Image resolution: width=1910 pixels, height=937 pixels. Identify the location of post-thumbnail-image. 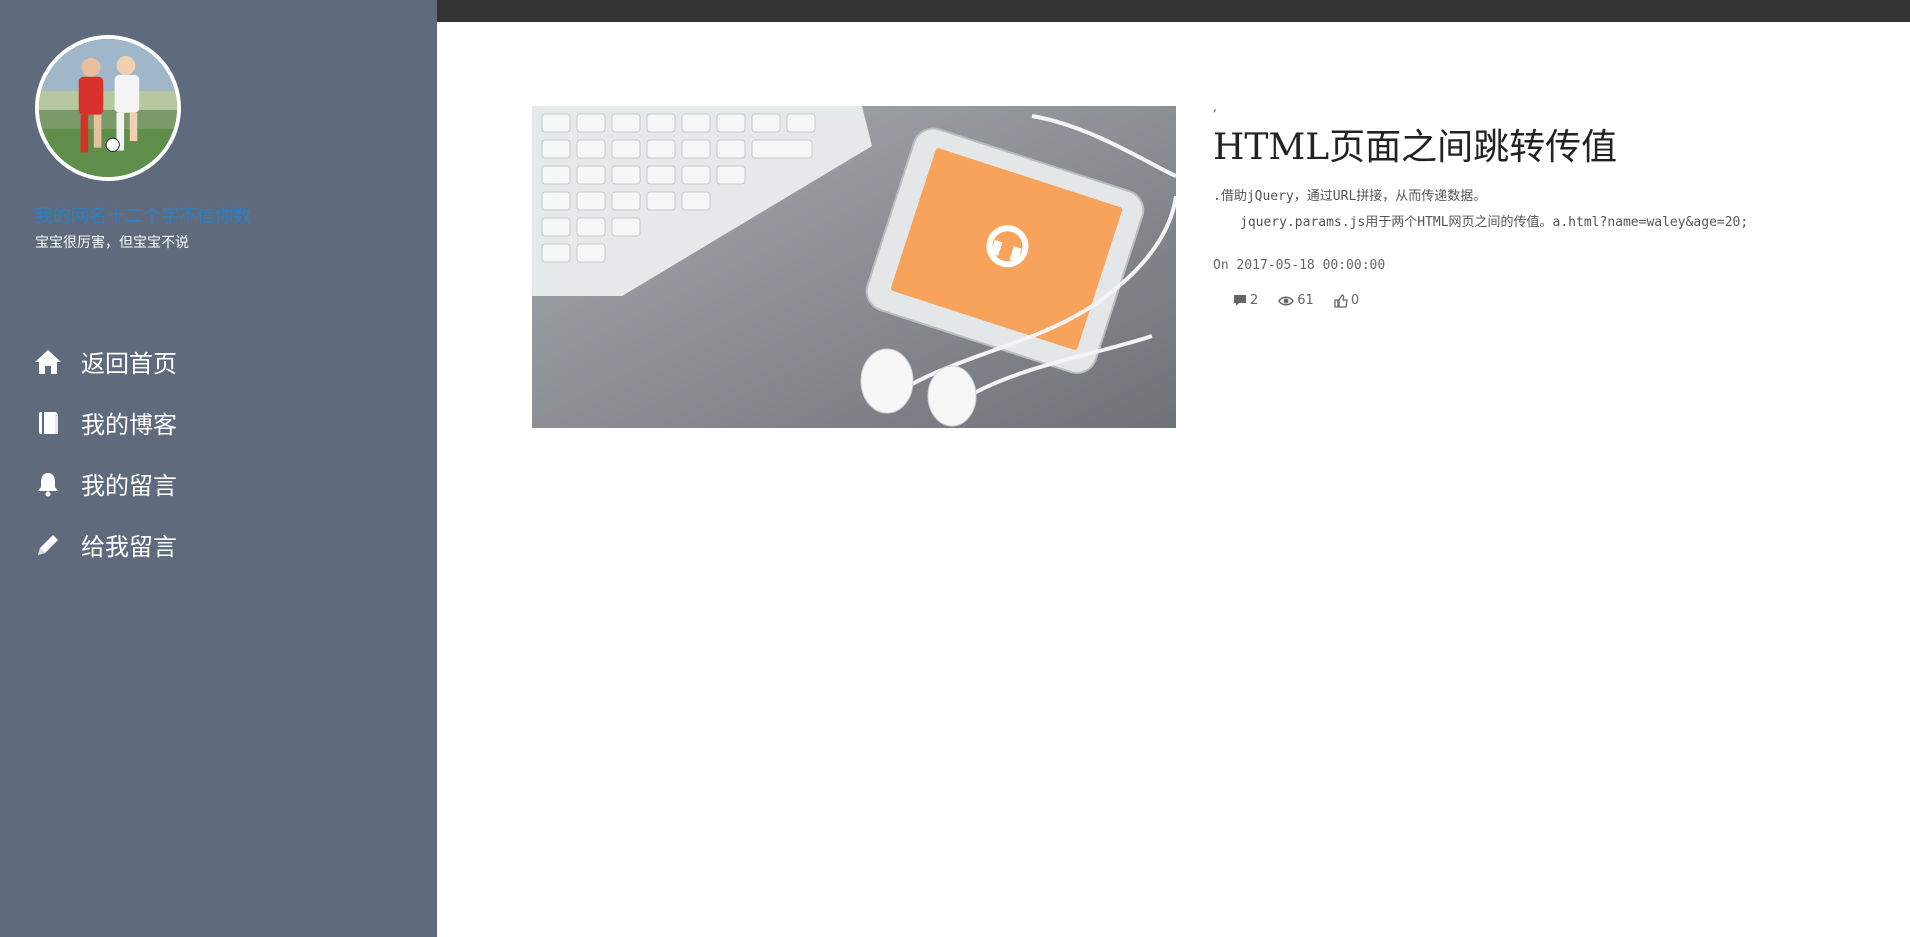
(854, 267).